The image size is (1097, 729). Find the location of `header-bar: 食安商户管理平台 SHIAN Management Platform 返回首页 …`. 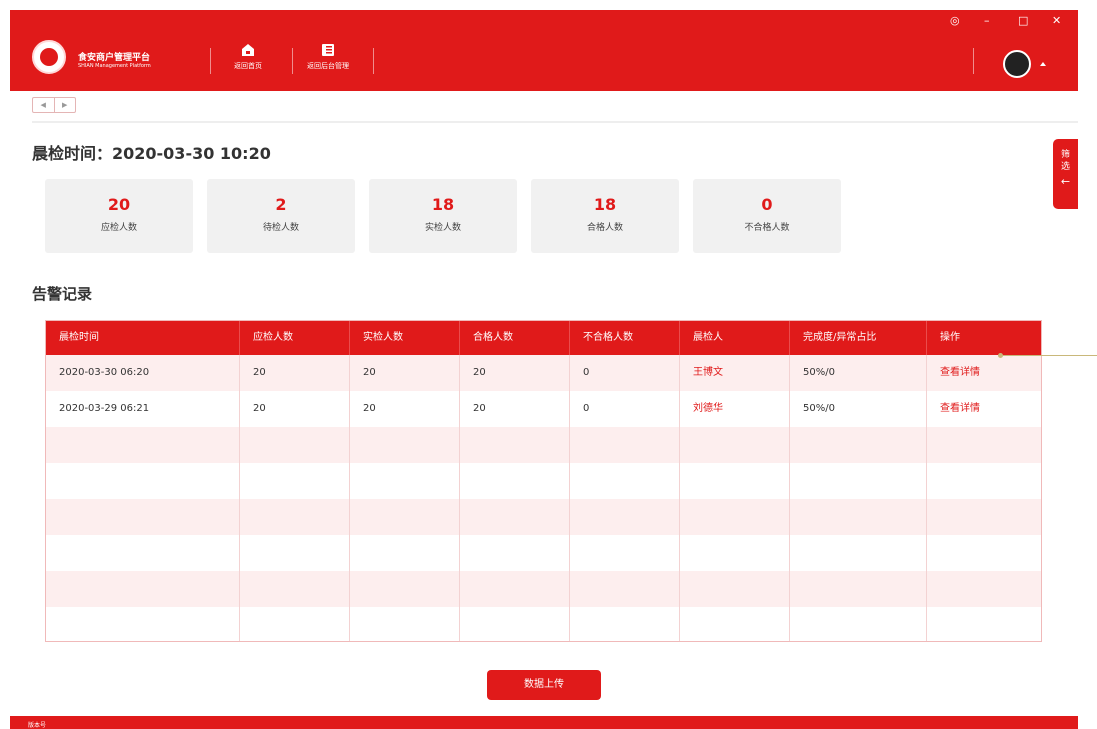

header-bar: 食安商户管理平台 SHIAN Management Platform 返回首页 … is located at coordinates (544, 50).